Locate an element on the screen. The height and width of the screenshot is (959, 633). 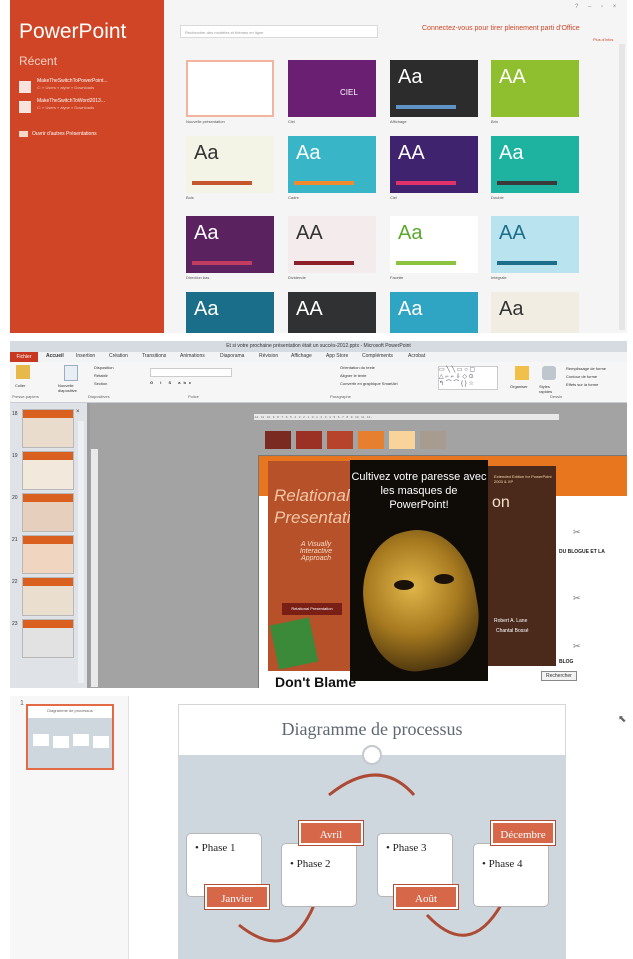
tab-acrobat: Acrobat is located at coordinates (416, 356).